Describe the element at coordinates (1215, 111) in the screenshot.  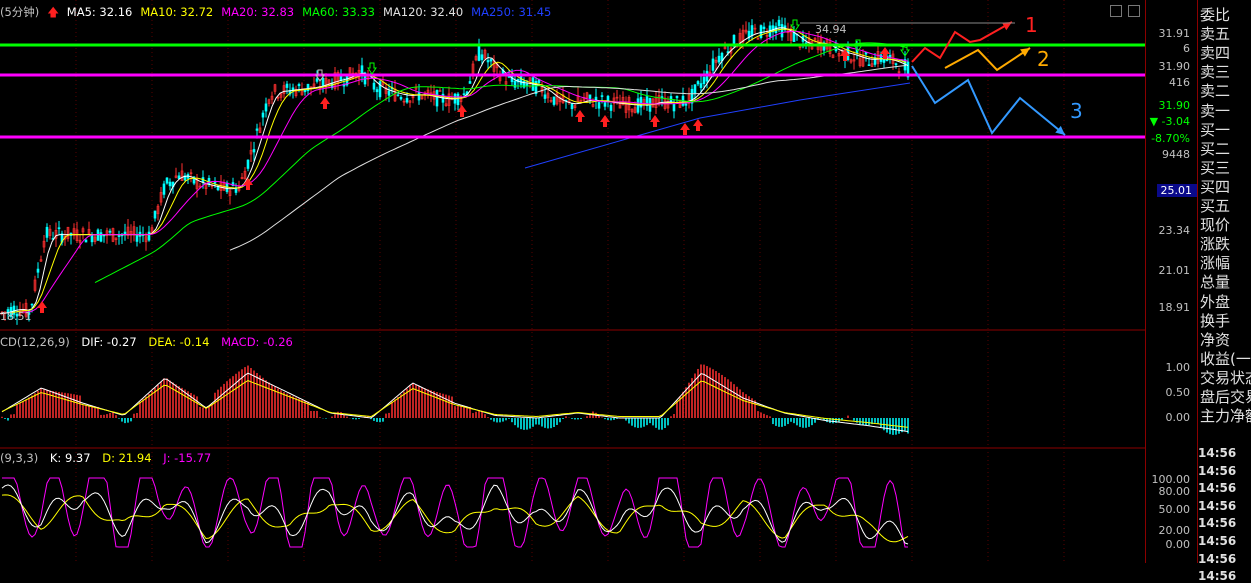
I see `side-item-5: 卖一` at that location.